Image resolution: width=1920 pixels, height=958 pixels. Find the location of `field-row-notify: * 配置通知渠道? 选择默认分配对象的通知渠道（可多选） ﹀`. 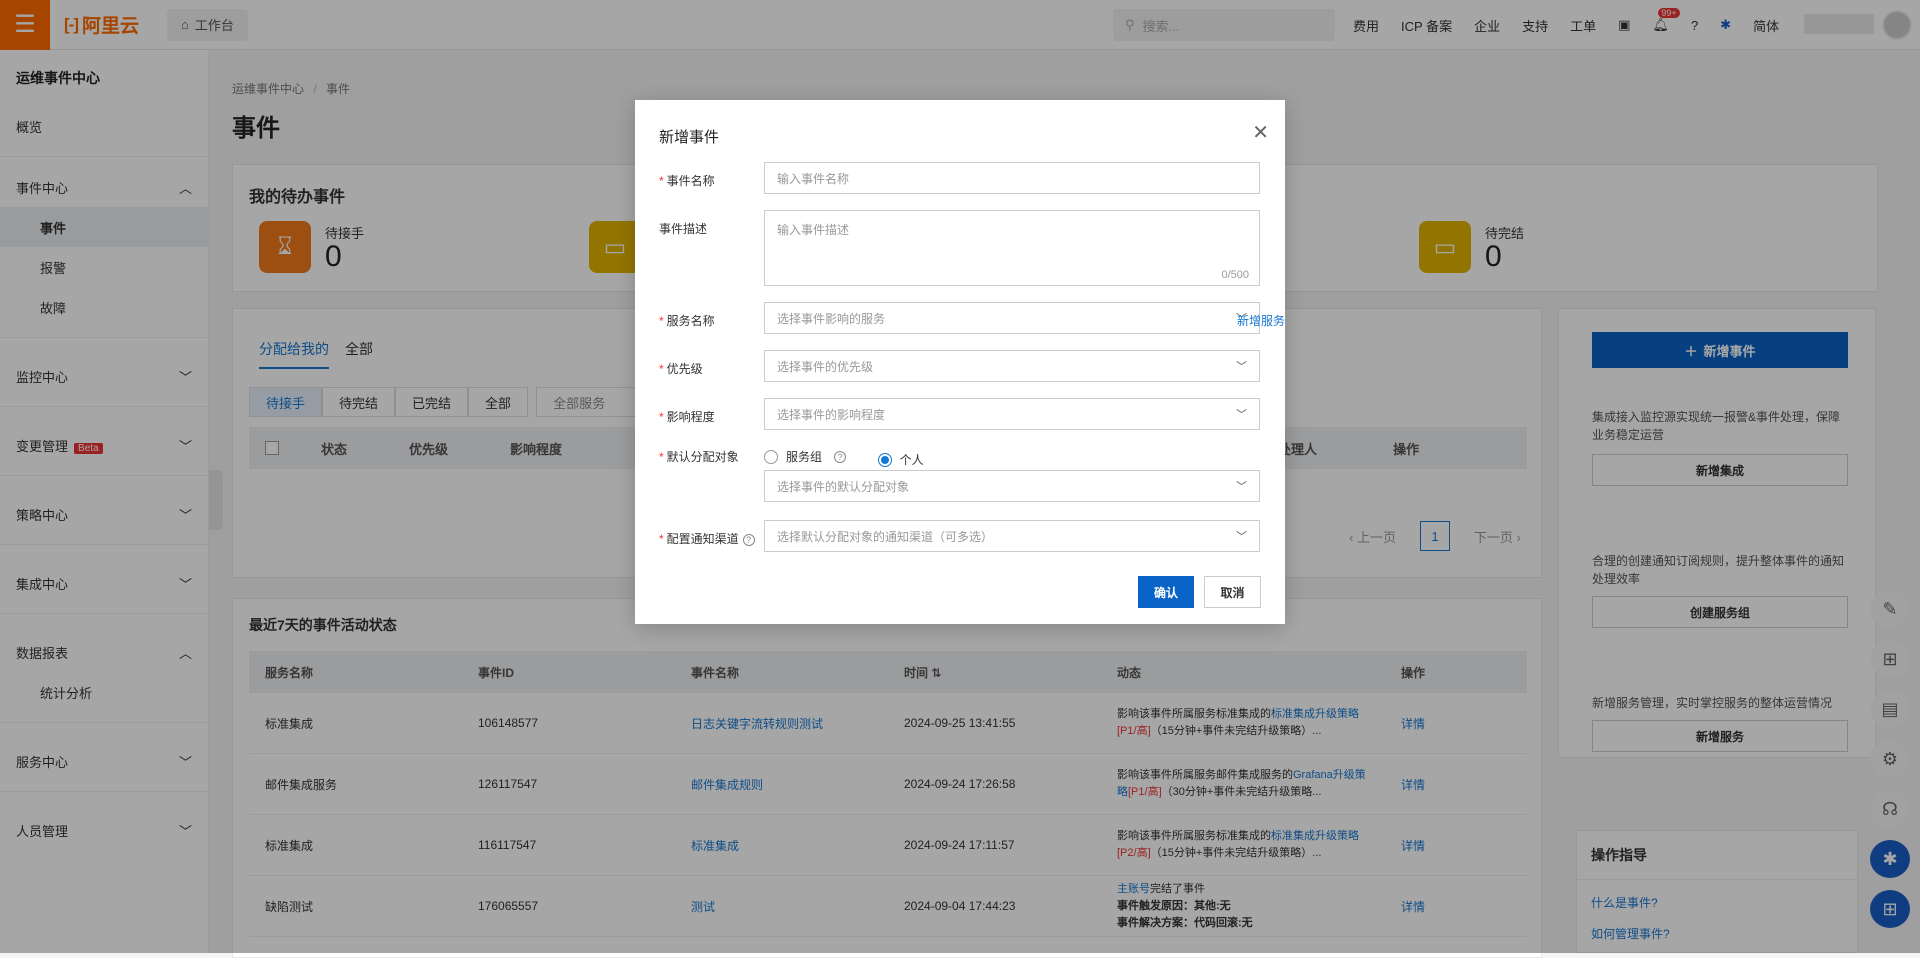

field-row-notify: * 配置通知渠道? 选择默认分配对象的通知渠道（可多选） ﹀ is located at coordinates (959, 536).